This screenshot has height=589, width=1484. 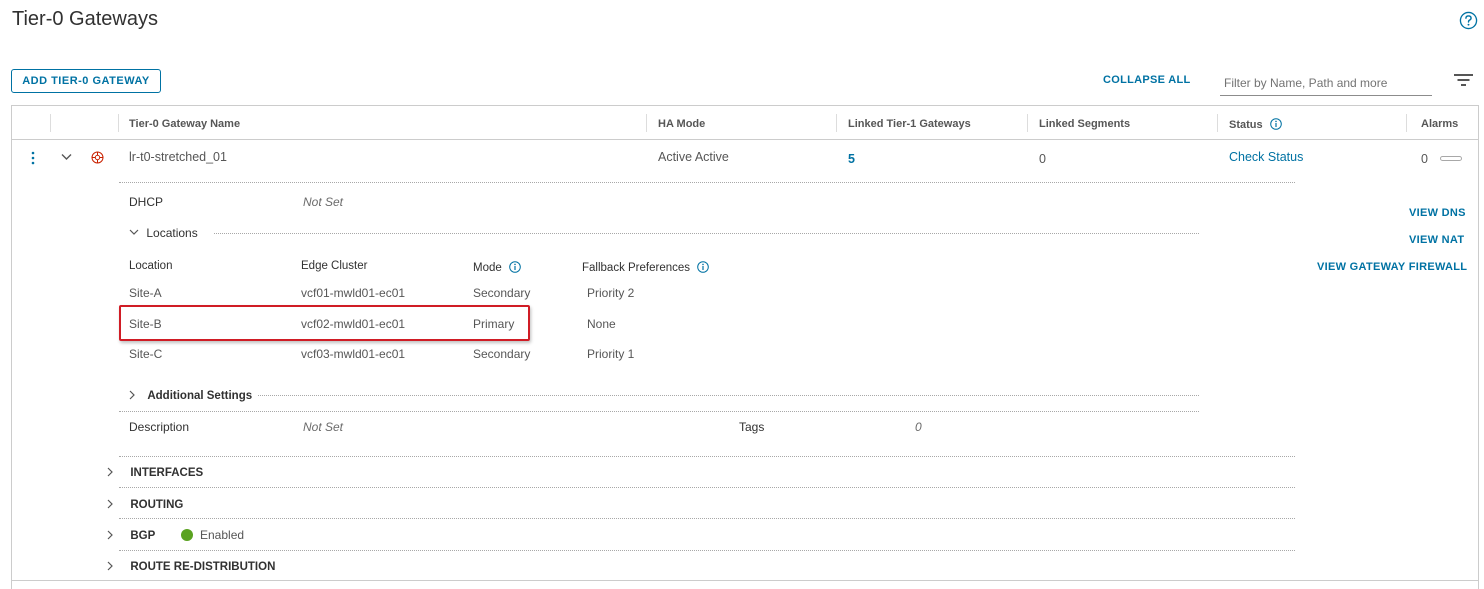 I want to click on tags-value: 0, so click(x=918, y=427).